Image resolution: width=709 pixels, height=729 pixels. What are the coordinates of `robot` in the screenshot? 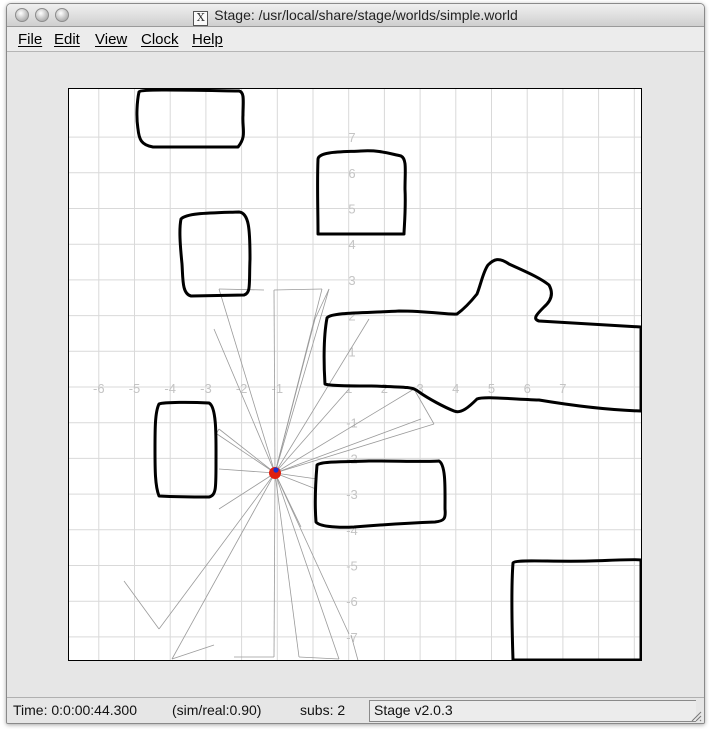 It's located at (275, 473).